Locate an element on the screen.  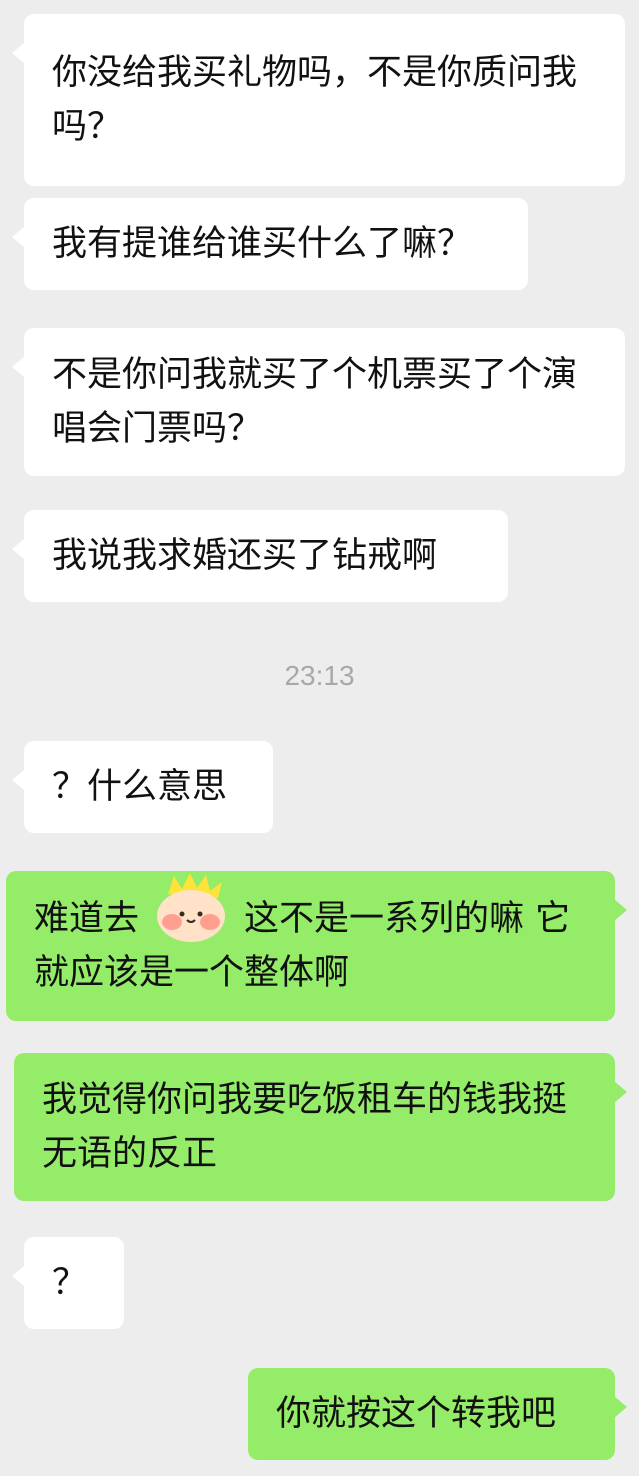
message-bubble-incoming: ？ is located at coordinates (68, 1283).